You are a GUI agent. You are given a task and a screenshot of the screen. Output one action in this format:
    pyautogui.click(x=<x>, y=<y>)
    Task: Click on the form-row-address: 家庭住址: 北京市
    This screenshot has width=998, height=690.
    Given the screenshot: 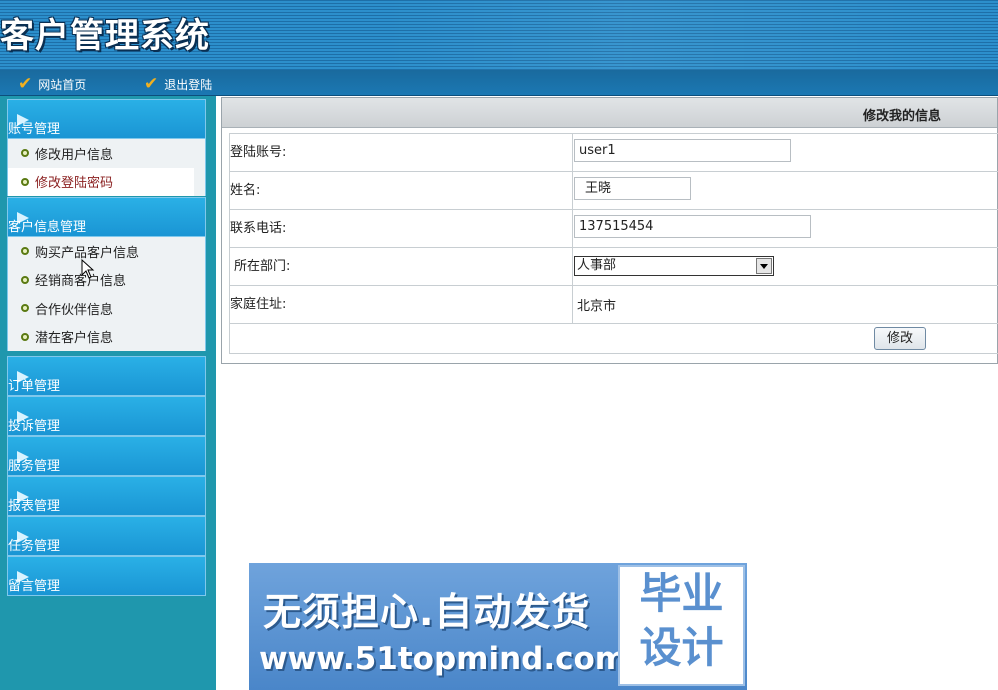 What is the action you would take?
    pyautogui.click(x=614, y=305)
    